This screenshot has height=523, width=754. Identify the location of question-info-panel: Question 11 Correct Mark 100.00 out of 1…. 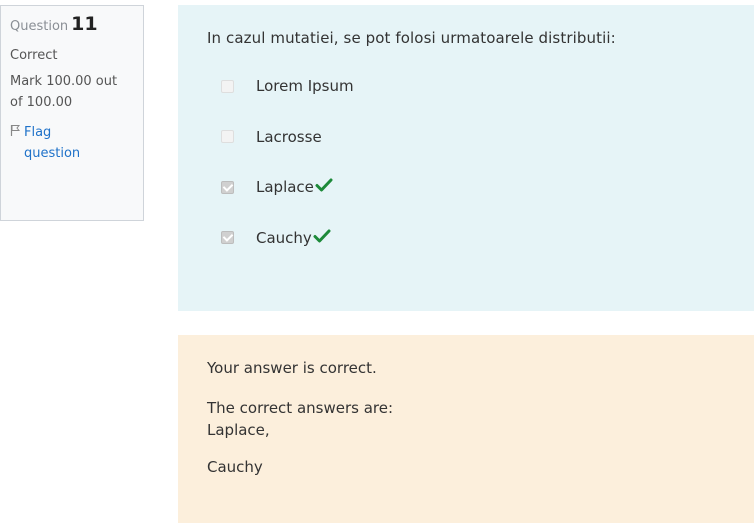
(72, 113).